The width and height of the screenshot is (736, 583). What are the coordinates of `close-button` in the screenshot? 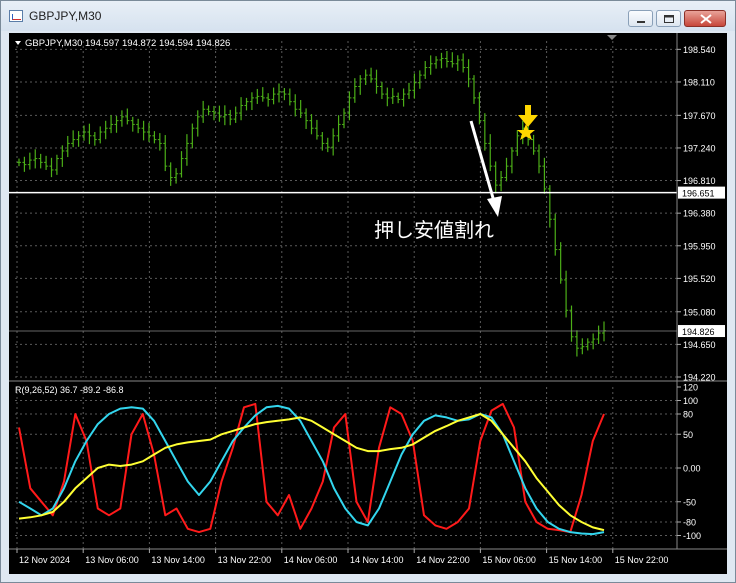 It's located at (705, 18).